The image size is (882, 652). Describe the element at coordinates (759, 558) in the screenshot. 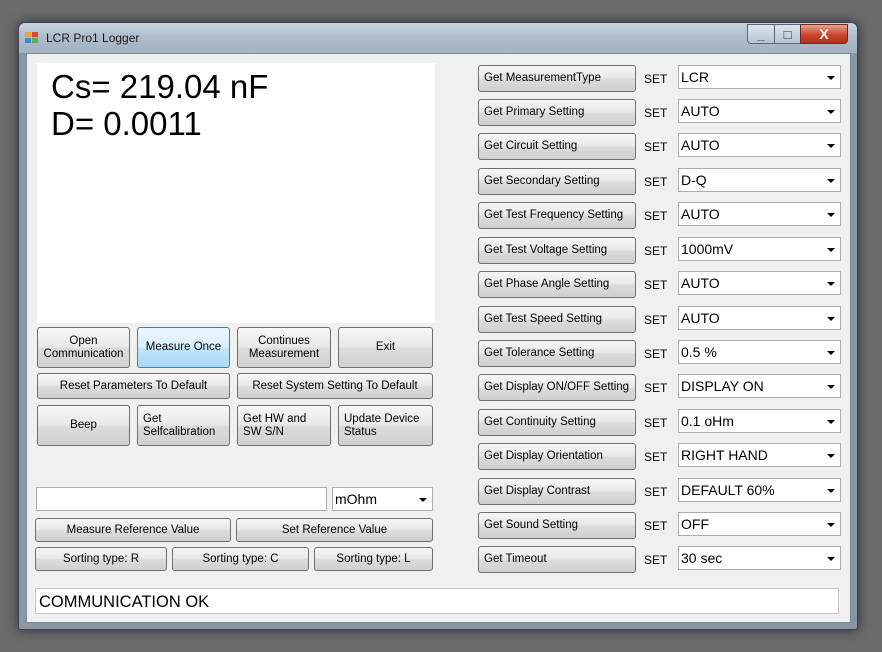

I see `timeout-select: 30 sec` at that location.